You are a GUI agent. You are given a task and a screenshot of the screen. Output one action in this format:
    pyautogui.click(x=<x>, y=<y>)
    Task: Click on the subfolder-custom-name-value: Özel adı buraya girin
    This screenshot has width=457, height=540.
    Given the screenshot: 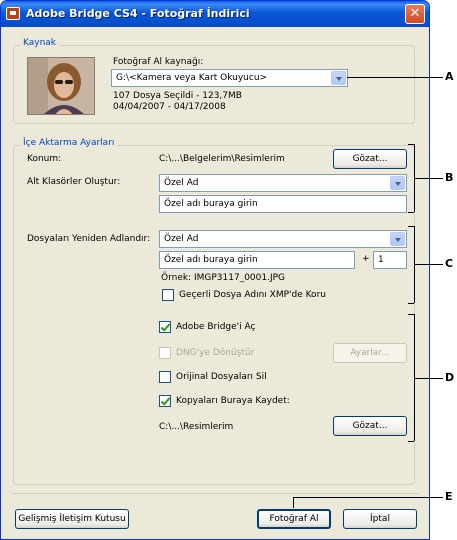 What is the action you would take?
    pyautogui.click(x=211, y=204)
    